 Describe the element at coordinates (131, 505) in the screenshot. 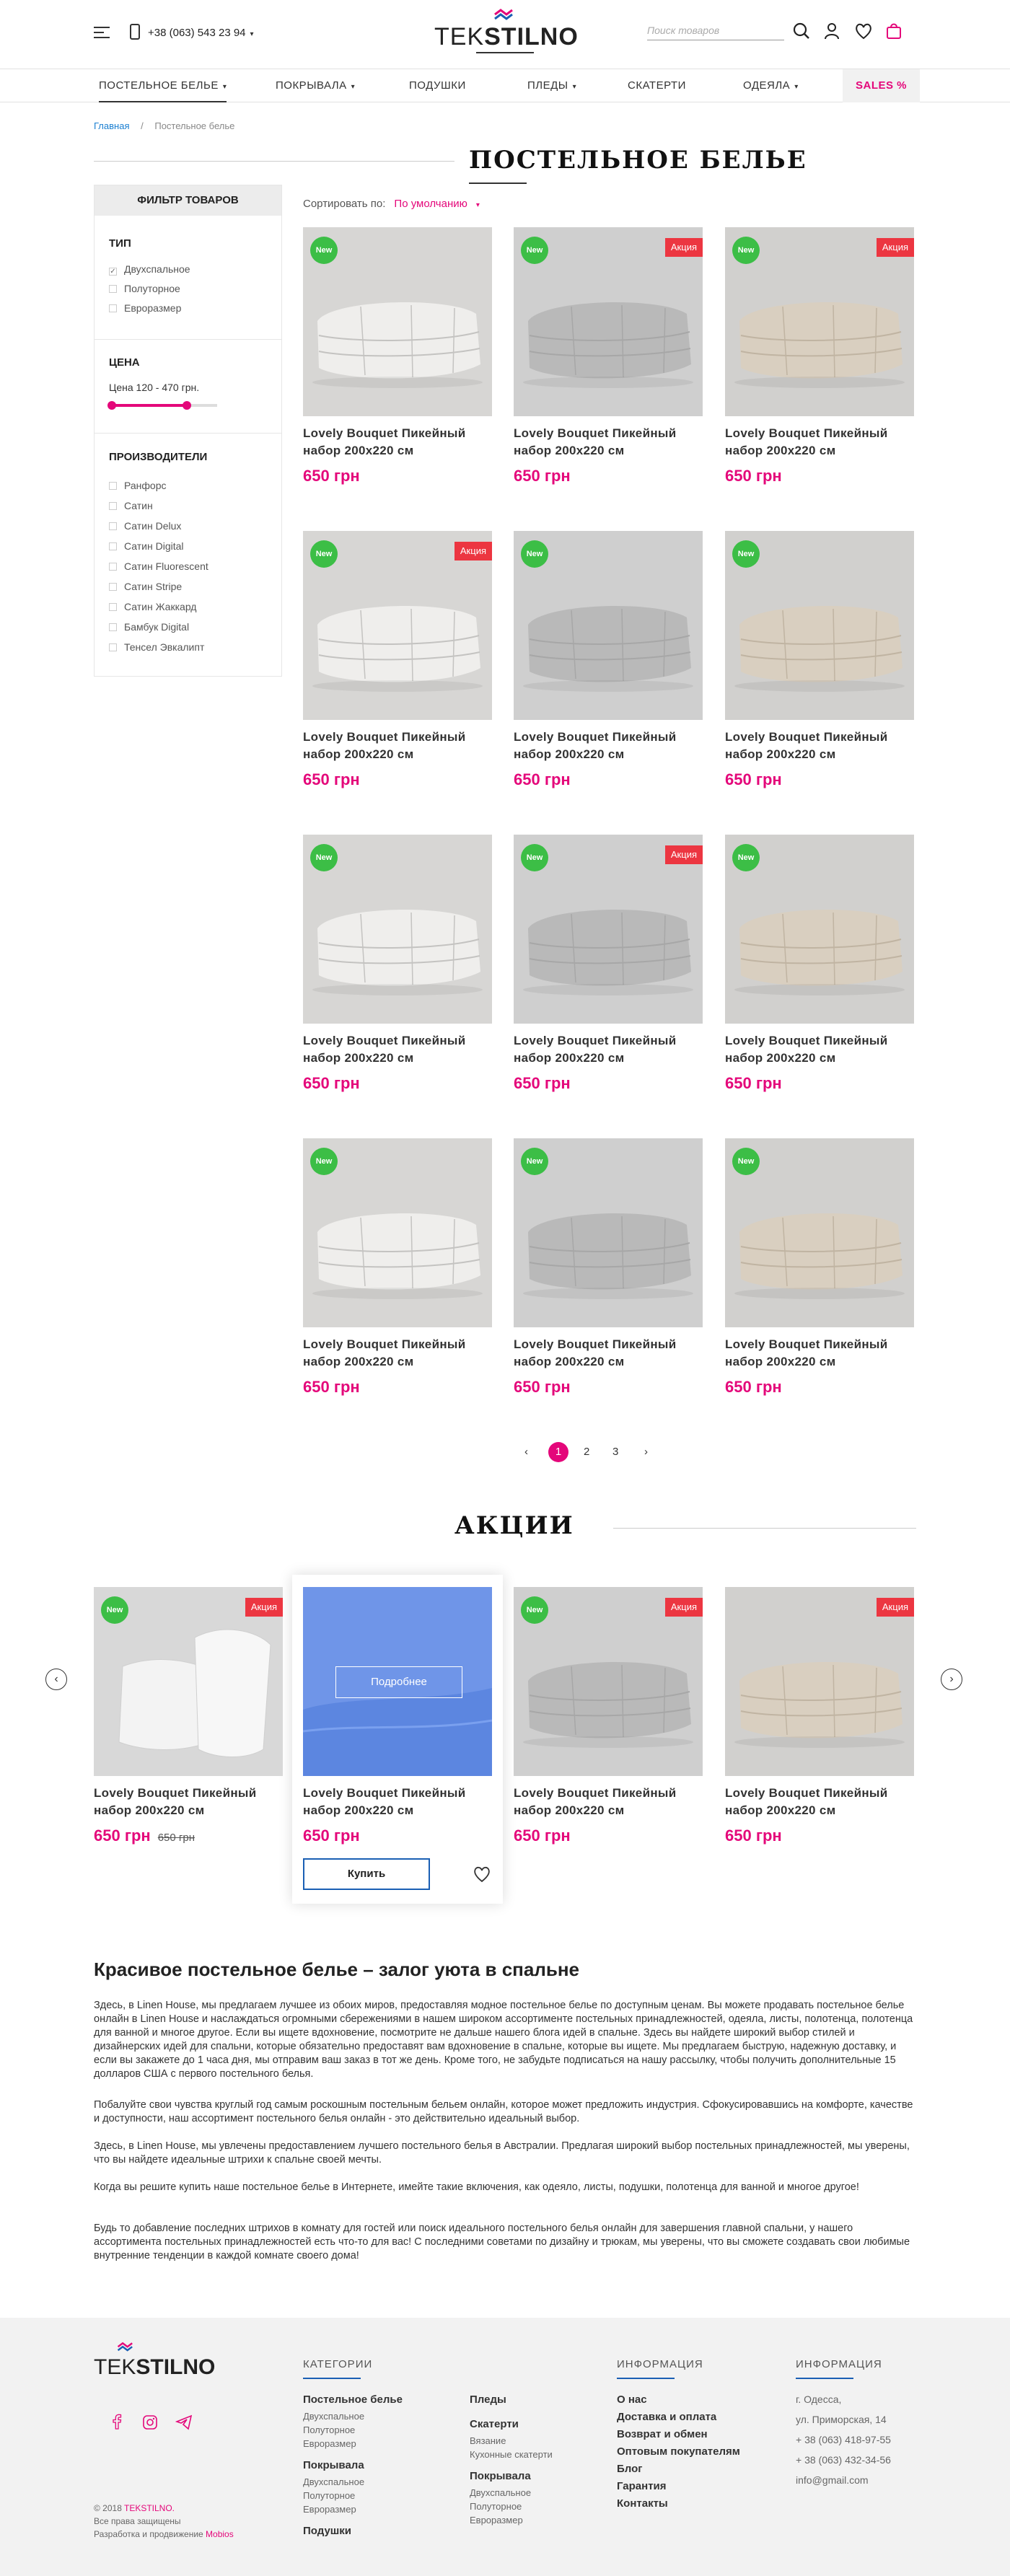

I see `filter-option: Сатин` at that location.